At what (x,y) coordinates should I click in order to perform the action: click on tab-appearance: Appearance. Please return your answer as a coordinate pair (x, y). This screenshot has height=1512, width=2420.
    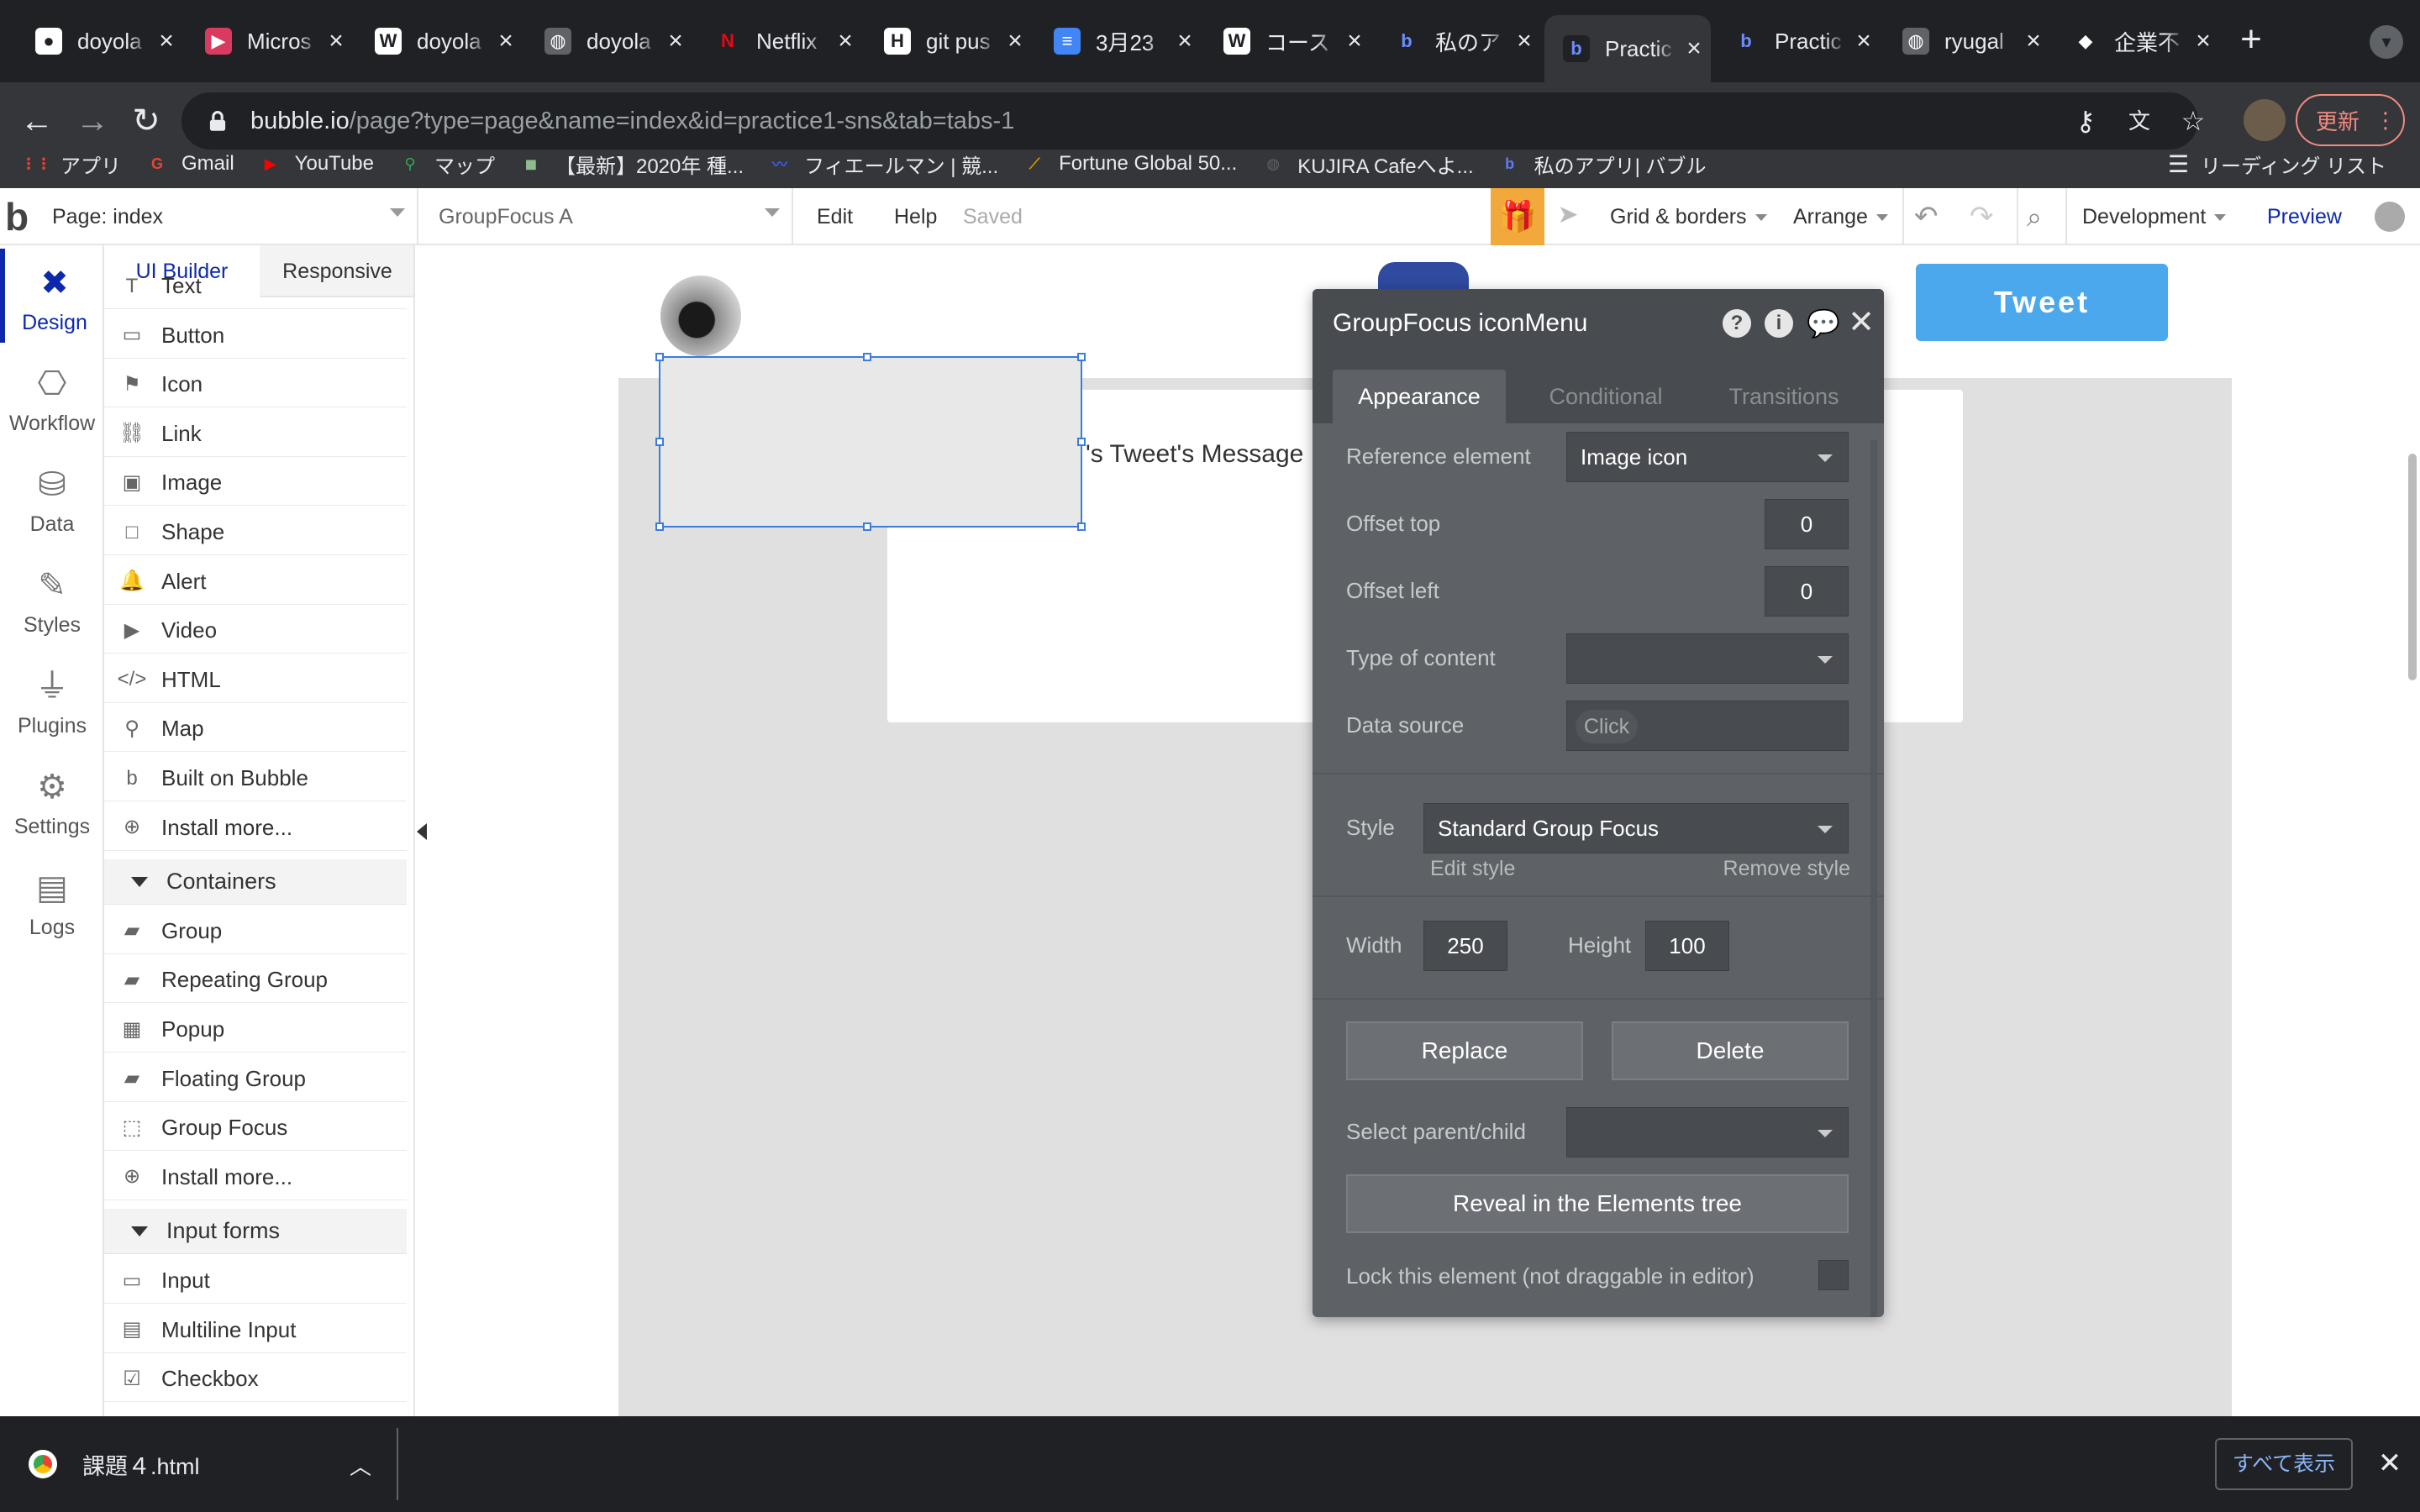
    Looking at the image, I should click on (1419, 396).